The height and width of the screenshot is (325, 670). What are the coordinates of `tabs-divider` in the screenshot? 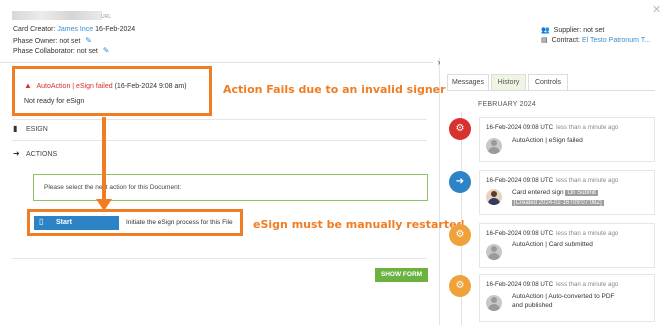 It's located at (551, 90).